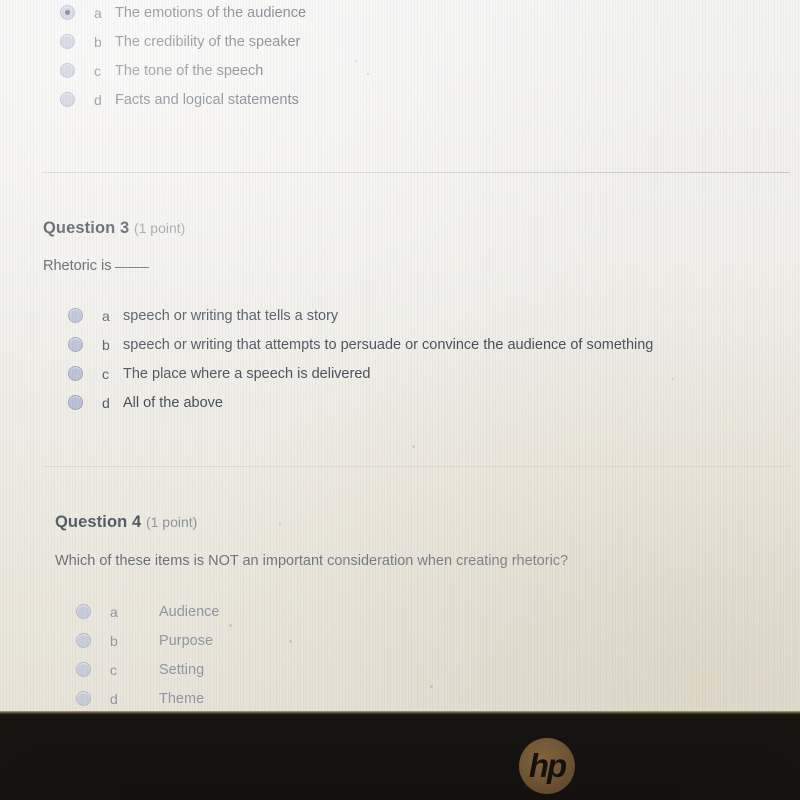 This screenshot has width=800, height=800. I want to click on option-text-q4-a: Audience, so click(175, 612).